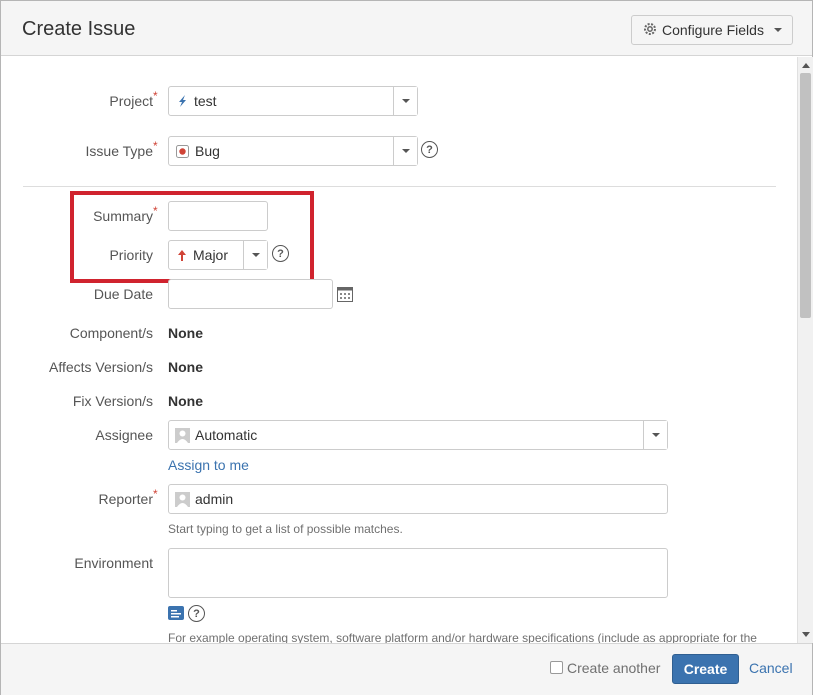 The image size is (813, 695). Describe the element at coordinates (131, 101) in the screenshot. I see `project-label: Project` at that location.